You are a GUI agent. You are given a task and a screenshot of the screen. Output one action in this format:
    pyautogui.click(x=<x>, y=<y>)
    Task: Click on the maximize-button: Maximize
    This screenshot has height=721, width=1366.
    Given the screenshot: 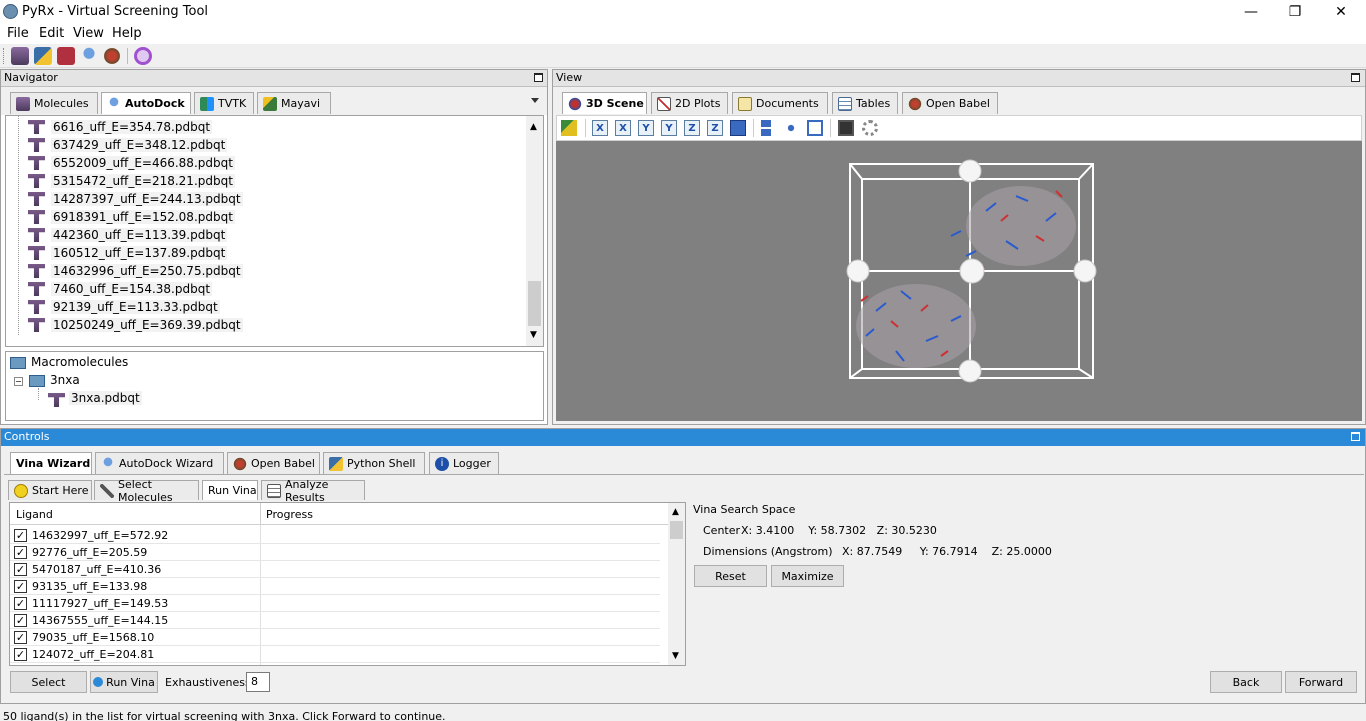 What is the action you would take?
    pyautogui.click(x=807, y=576)
    